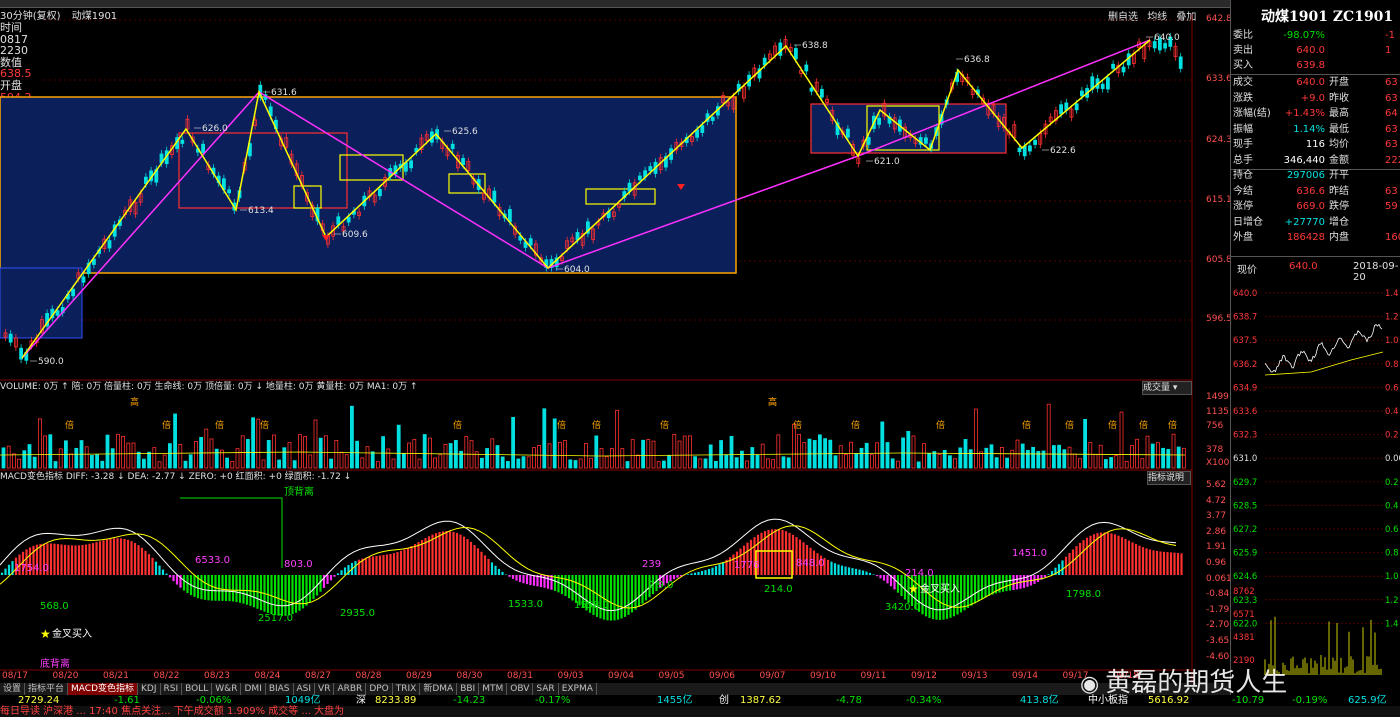 The image size is (1400, 717). What do you see at coordinates (13, 689) in the screenshot?
I see `indicator-tab: 设置` at bounding box center [13, 689].